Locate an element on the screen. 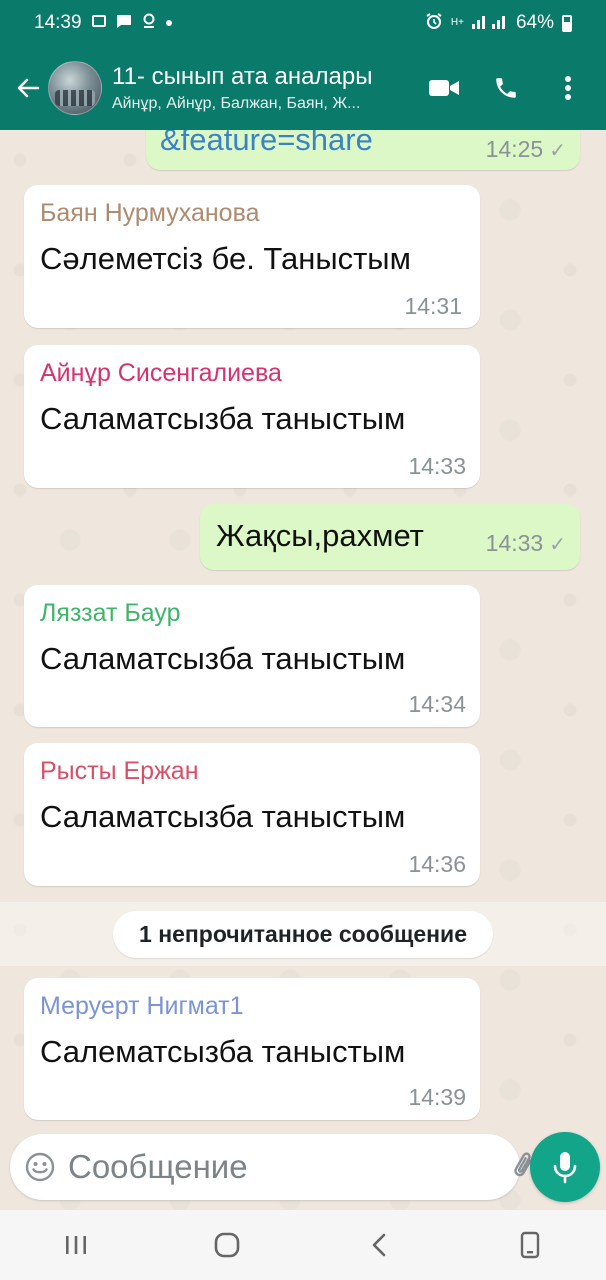  screen-toggle-button is located at coordinates (530, 1245).